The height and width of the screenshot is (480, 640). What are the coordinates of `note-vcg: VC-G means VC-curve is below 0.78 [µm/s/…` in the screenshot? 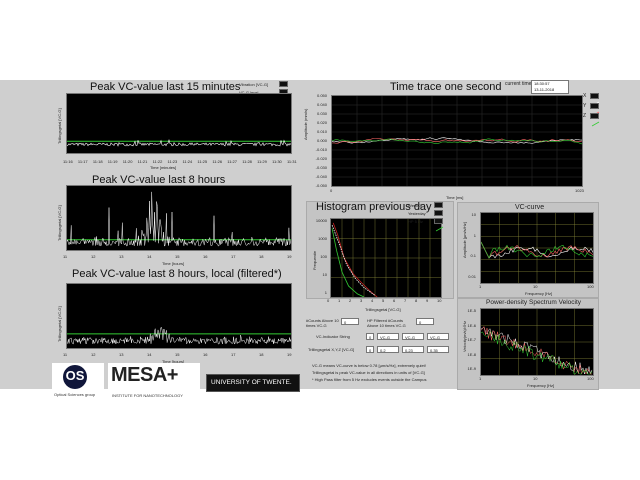 It's located at (369, 365).